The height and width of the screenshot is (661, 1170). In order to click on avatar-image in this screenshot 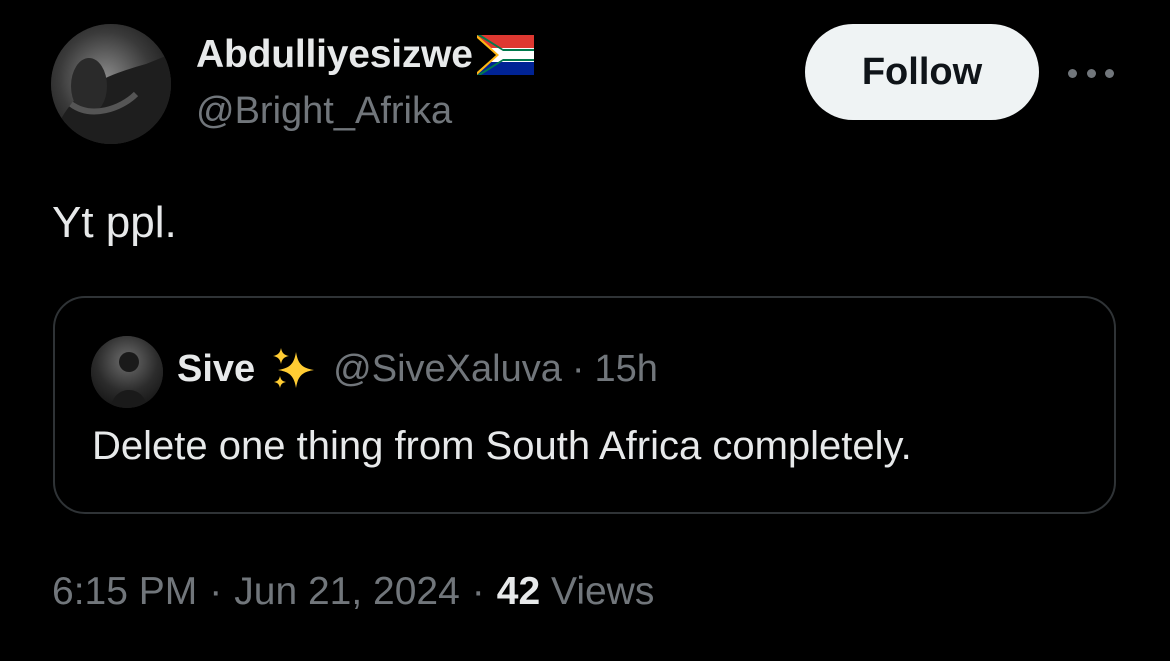, I will do `click(111, 84)`.